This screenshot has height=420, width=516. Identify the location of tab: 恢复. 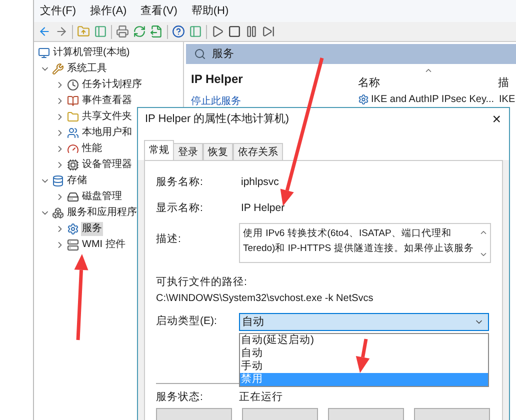
(218, 151).